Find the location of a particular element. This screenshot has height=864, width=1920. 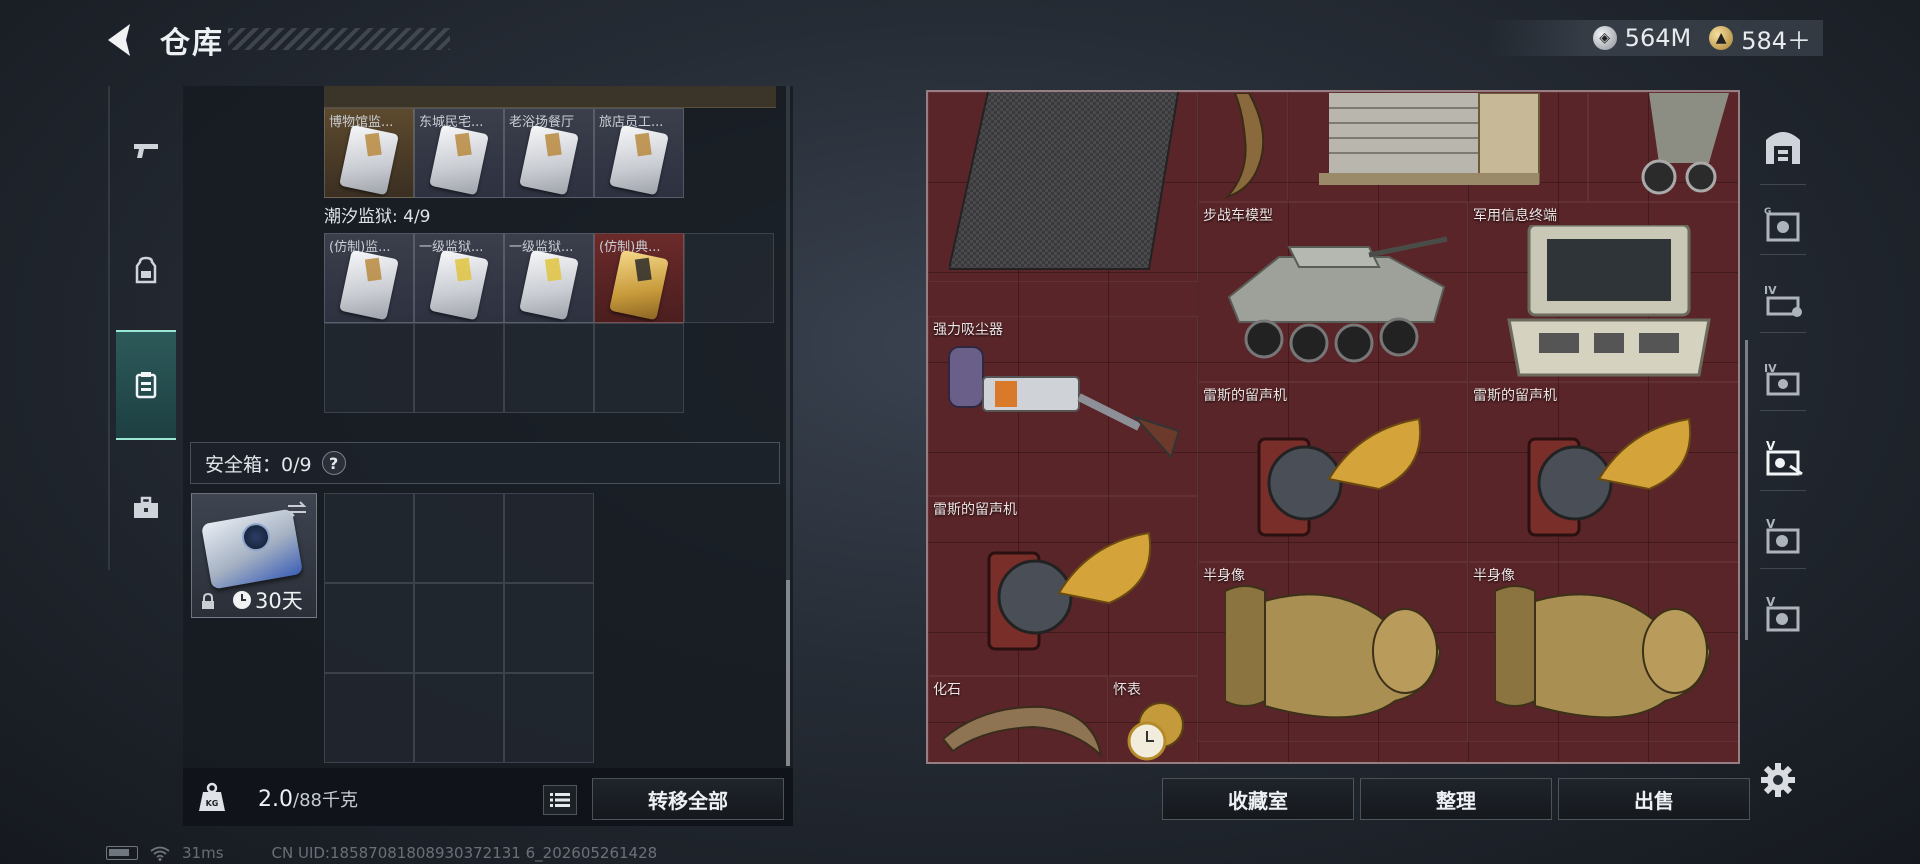

safe-box-icon is located at coordinates (252, 549).